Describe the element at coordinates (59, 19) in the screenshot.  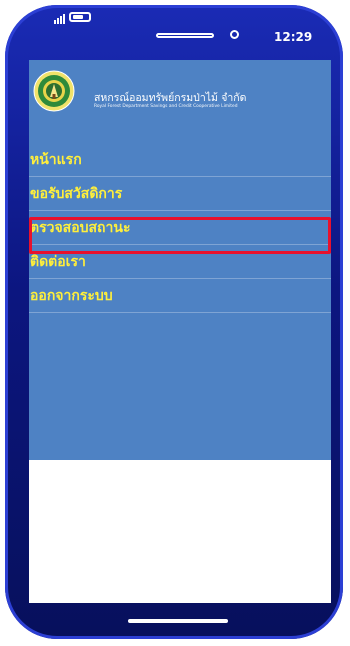
I see `signal-icon` at that location.